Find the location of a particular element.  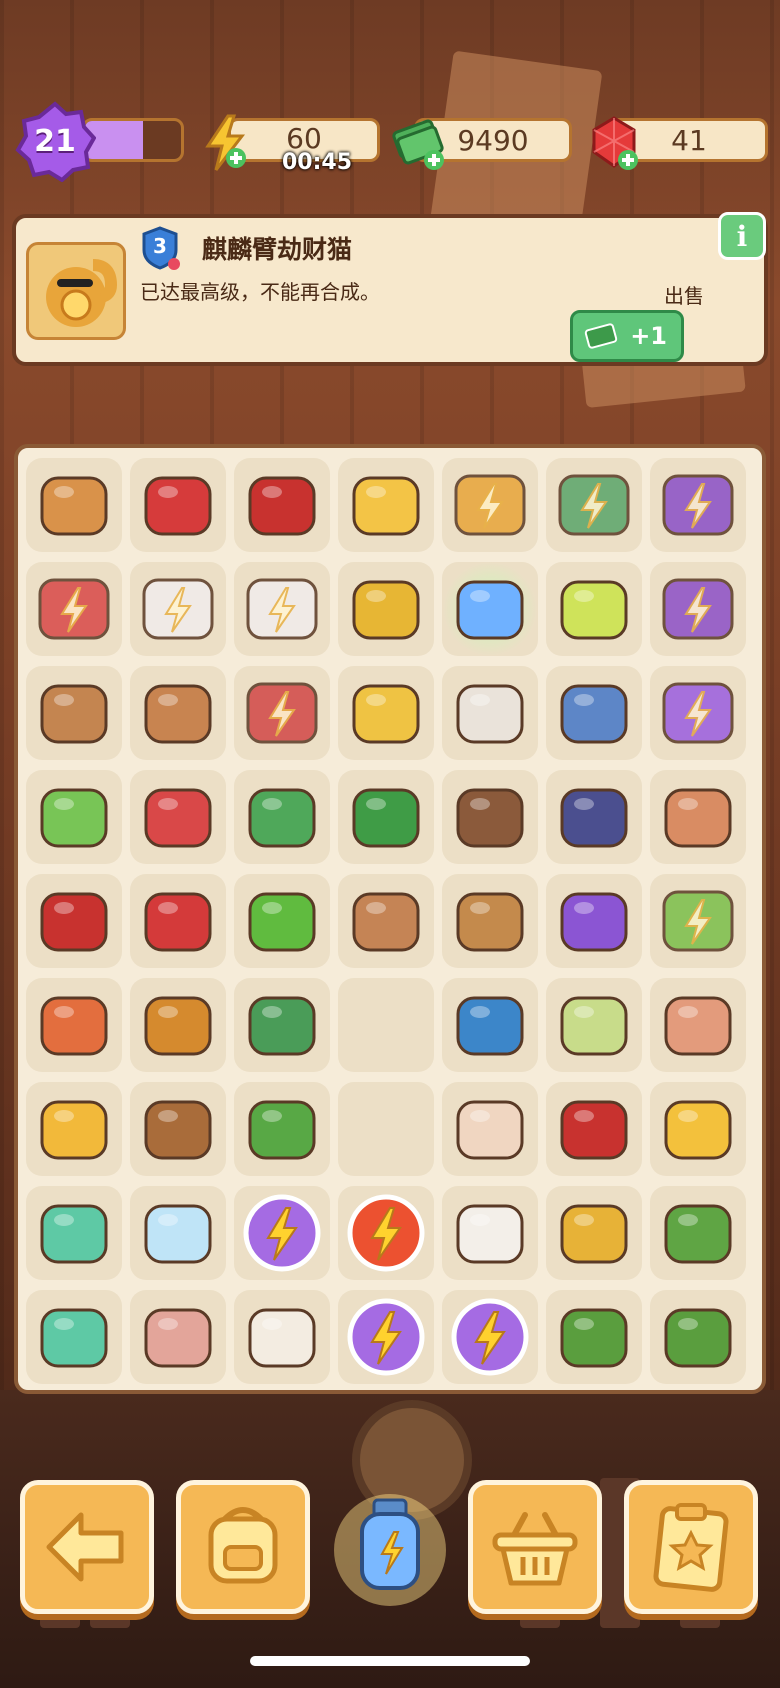

lotion-bottle-icon is located at coordinates (594, 610).